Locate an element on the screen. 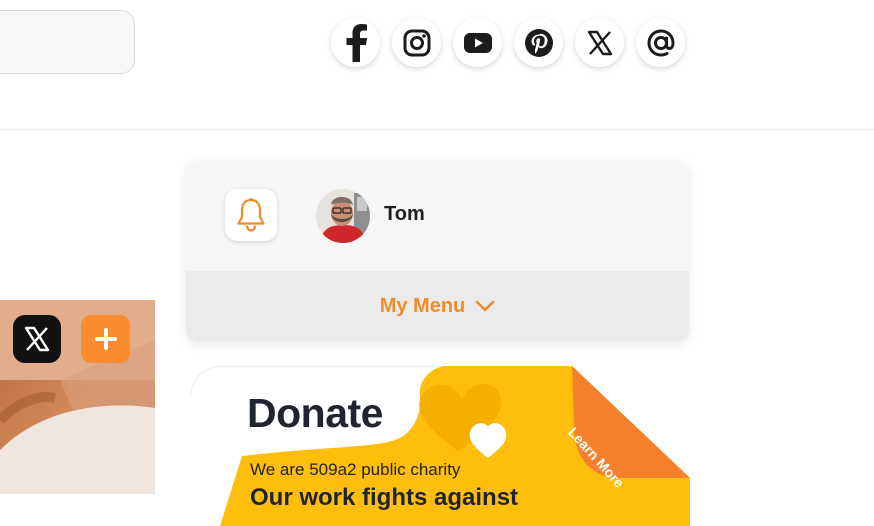 Image resolution: width=874 pixels, height=526 pixels. at-icon is located at coordinates (660, 42).